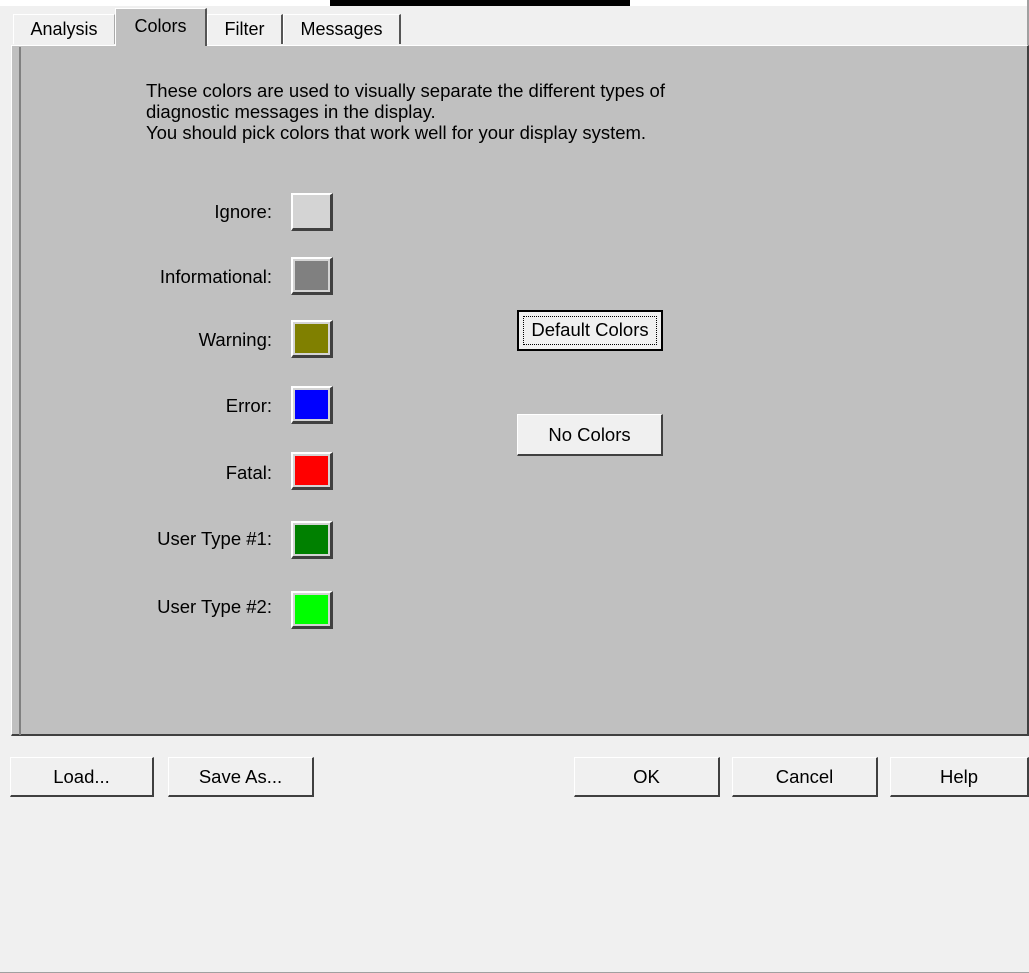 The width and height of the screenshot is (1029, 973). What do you see at coordinates (161, 27) in the screenshot?
I see `tab-colors: Colors` at bounding box center [161, 27].